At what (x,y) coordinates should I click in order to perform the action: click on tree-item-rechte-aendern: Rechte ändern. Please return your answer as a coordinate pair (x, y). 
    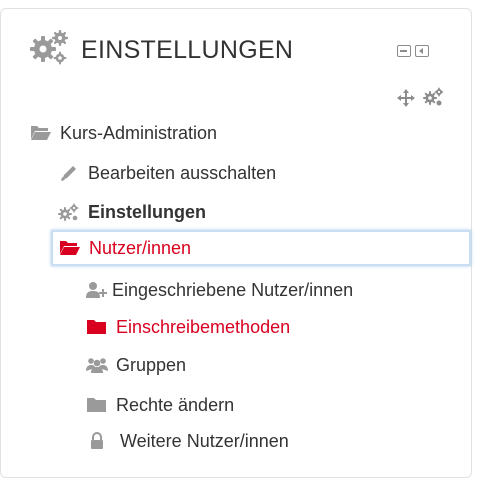
    Looking at the image, I should click on (160, 405).